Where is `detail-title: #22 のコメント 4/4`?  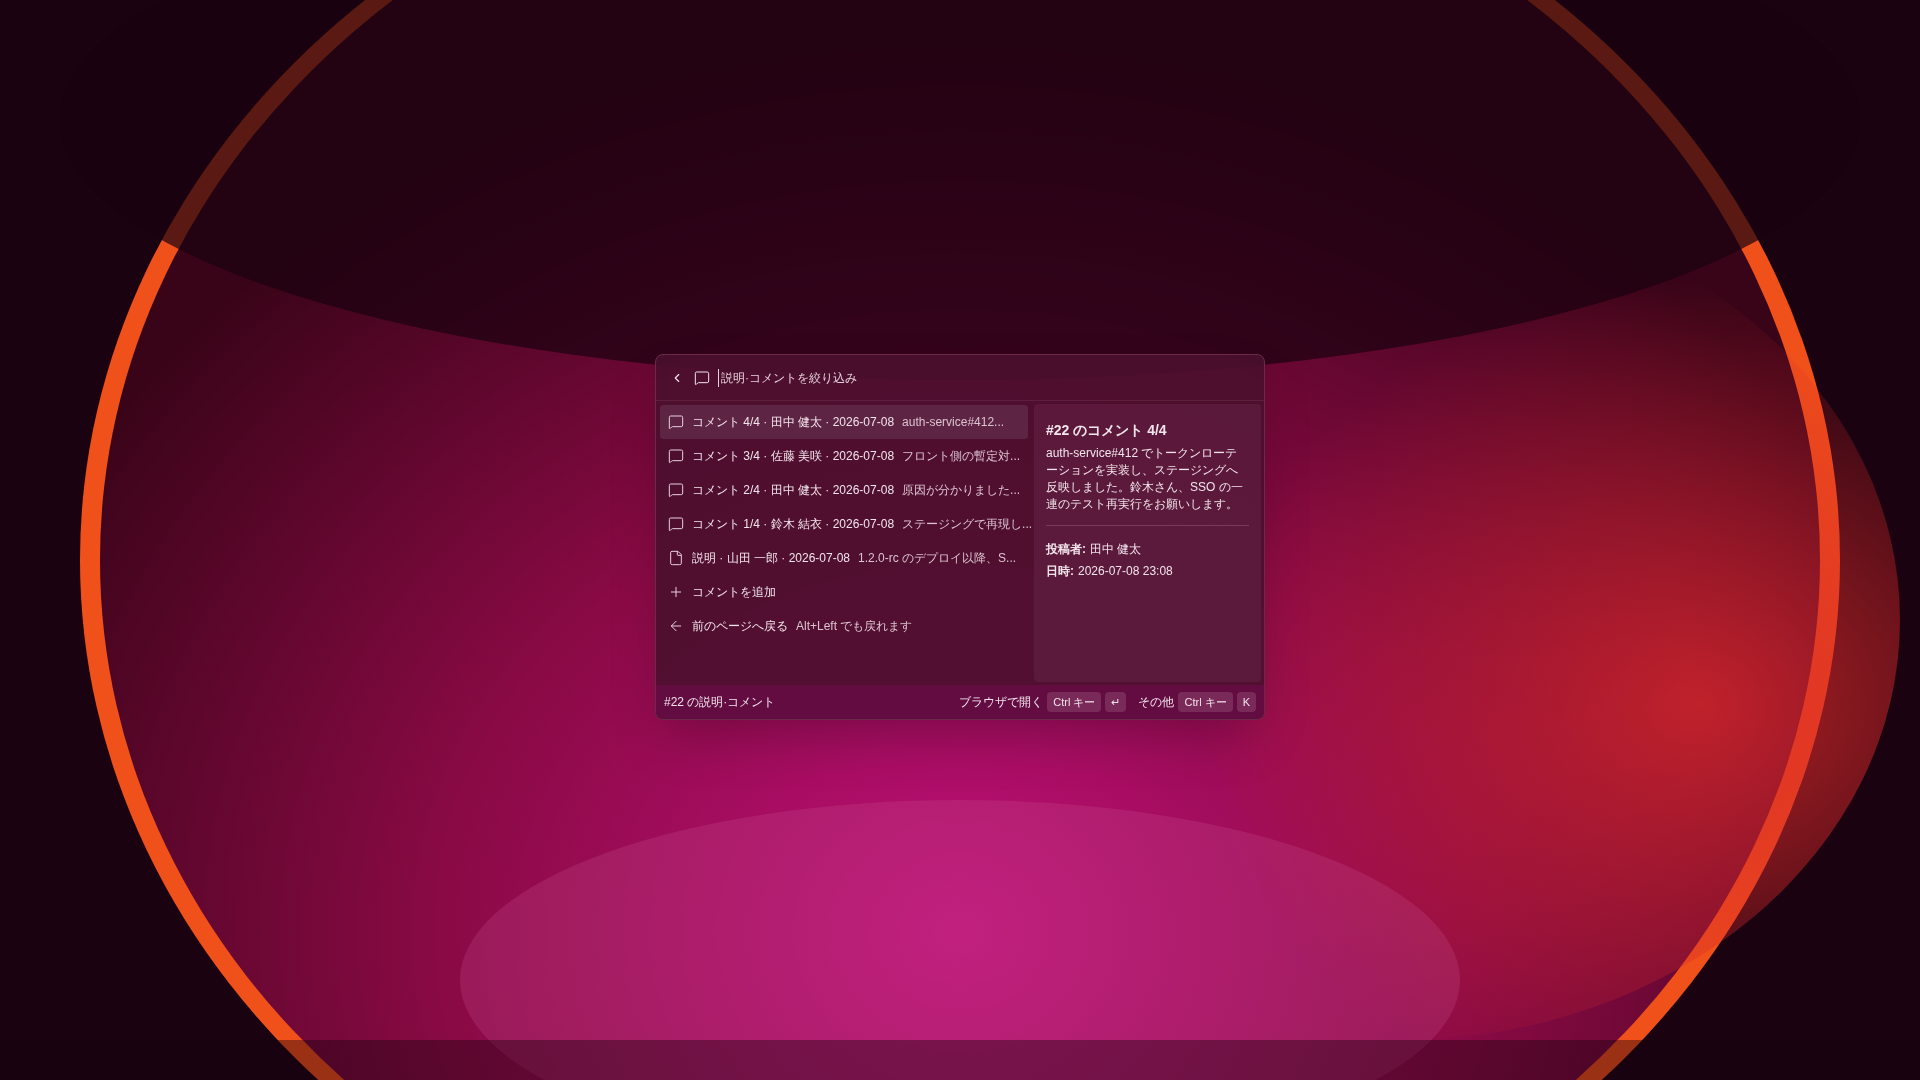 detail-title: #22 のコメント 4/4 is located at coordinates (1107, 430).